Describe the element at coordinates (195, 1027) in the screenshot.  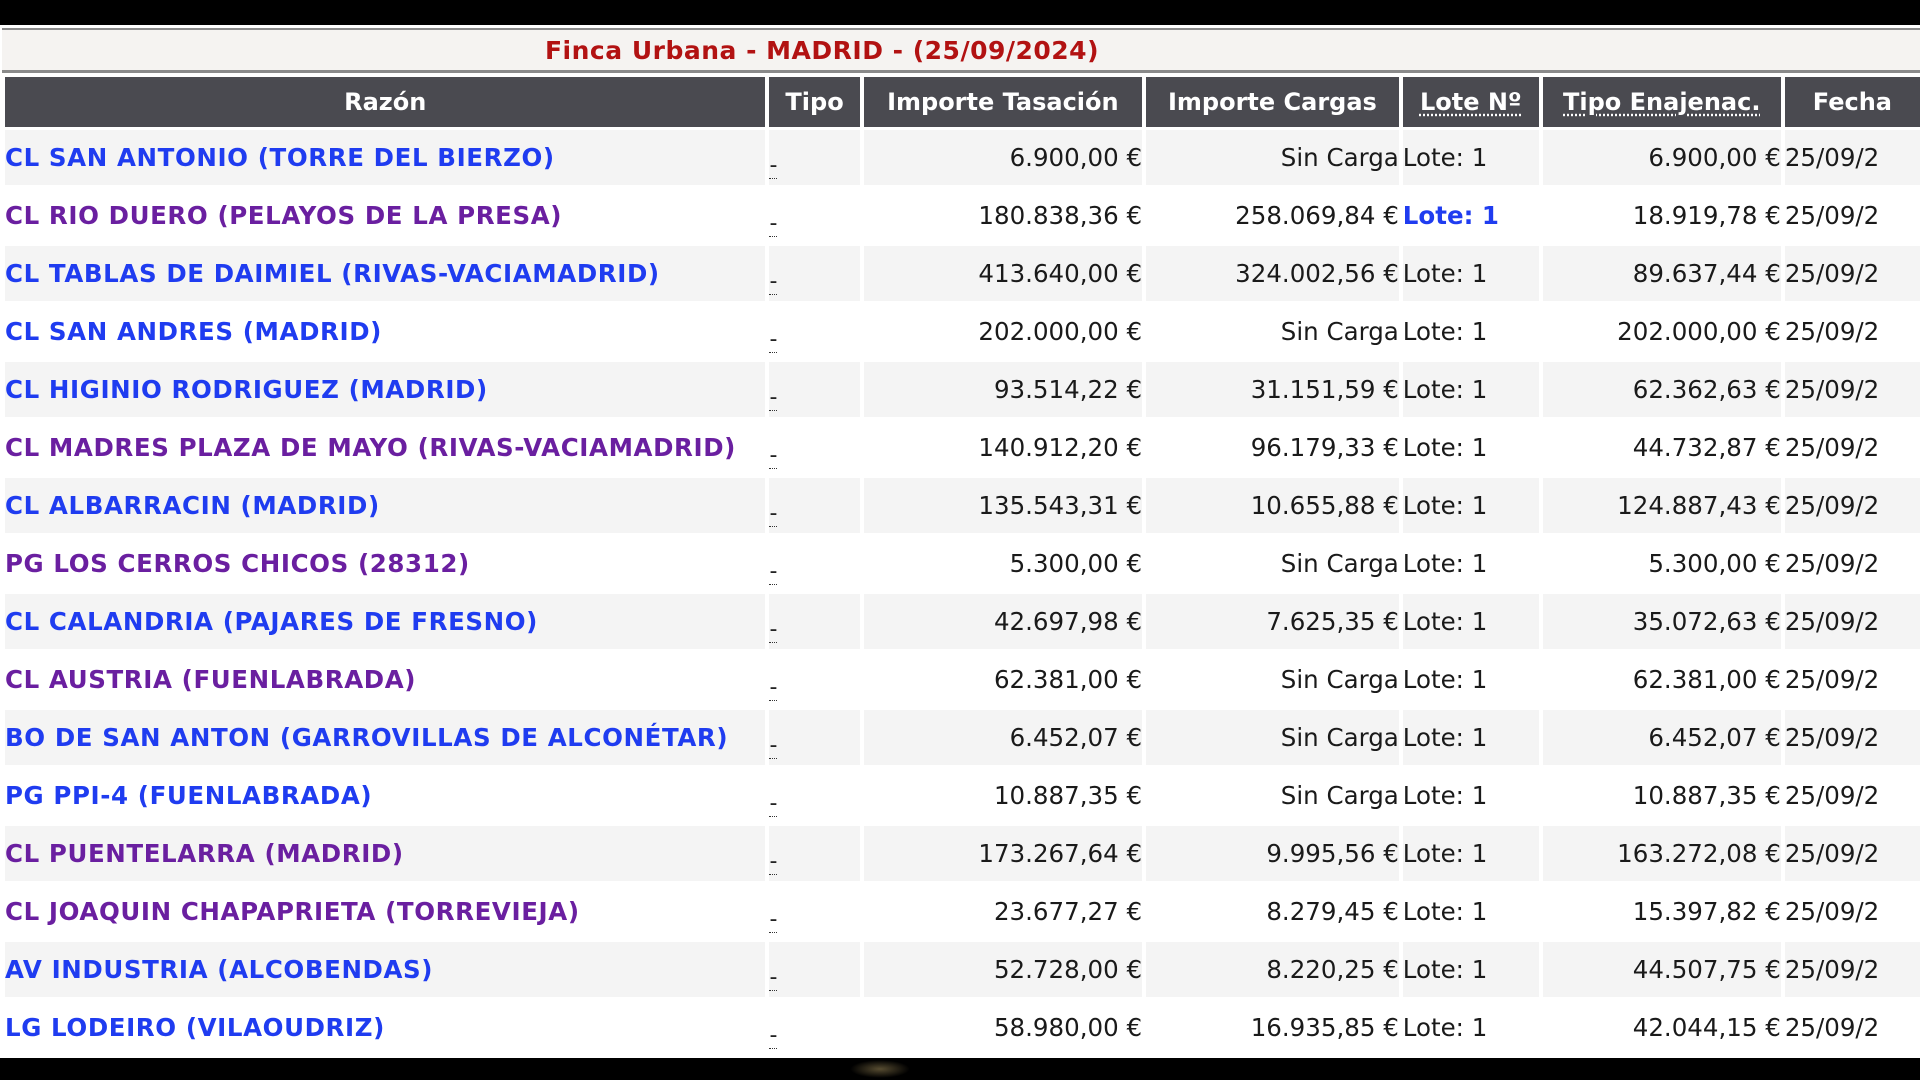
I see `property-link: LG LODEIRO (VILAOUDRIZ)` at that location.